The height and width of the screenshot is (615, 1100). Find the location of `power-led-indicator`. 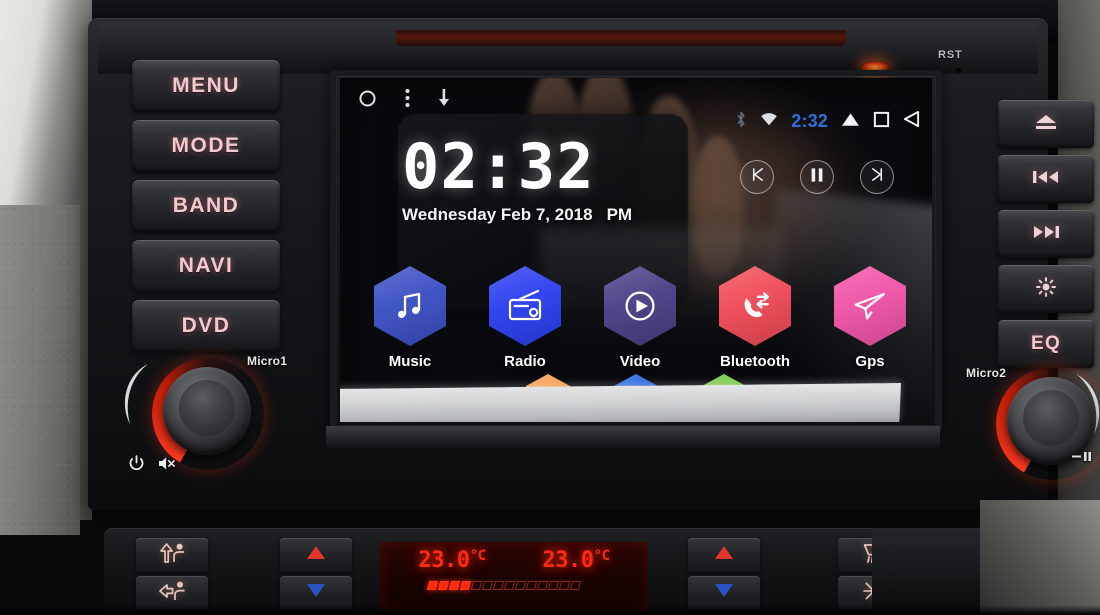

power-led-indicator is located at coordinates (875, 67).